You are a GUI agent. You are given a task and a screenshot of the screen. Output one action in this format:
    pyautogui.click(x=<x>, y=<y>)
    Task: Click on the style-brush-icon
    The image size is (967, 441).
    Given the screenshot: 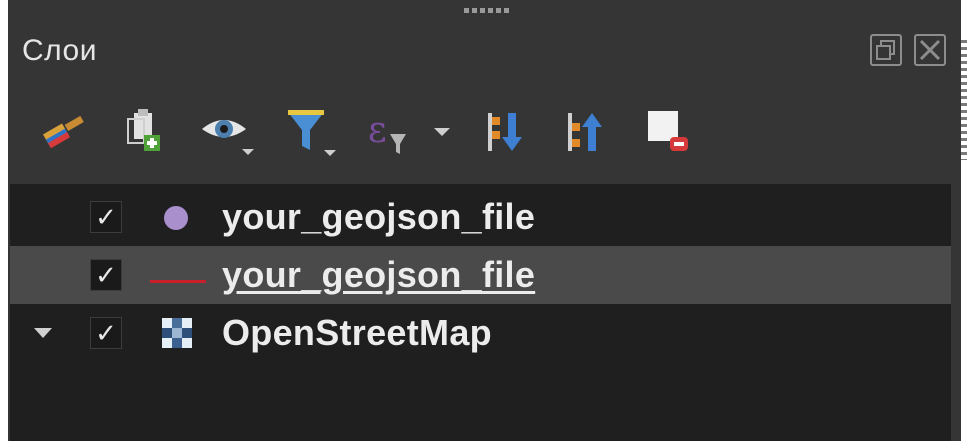 What is the action you would take?
    pyautogui.click(x=64, y=132)
    